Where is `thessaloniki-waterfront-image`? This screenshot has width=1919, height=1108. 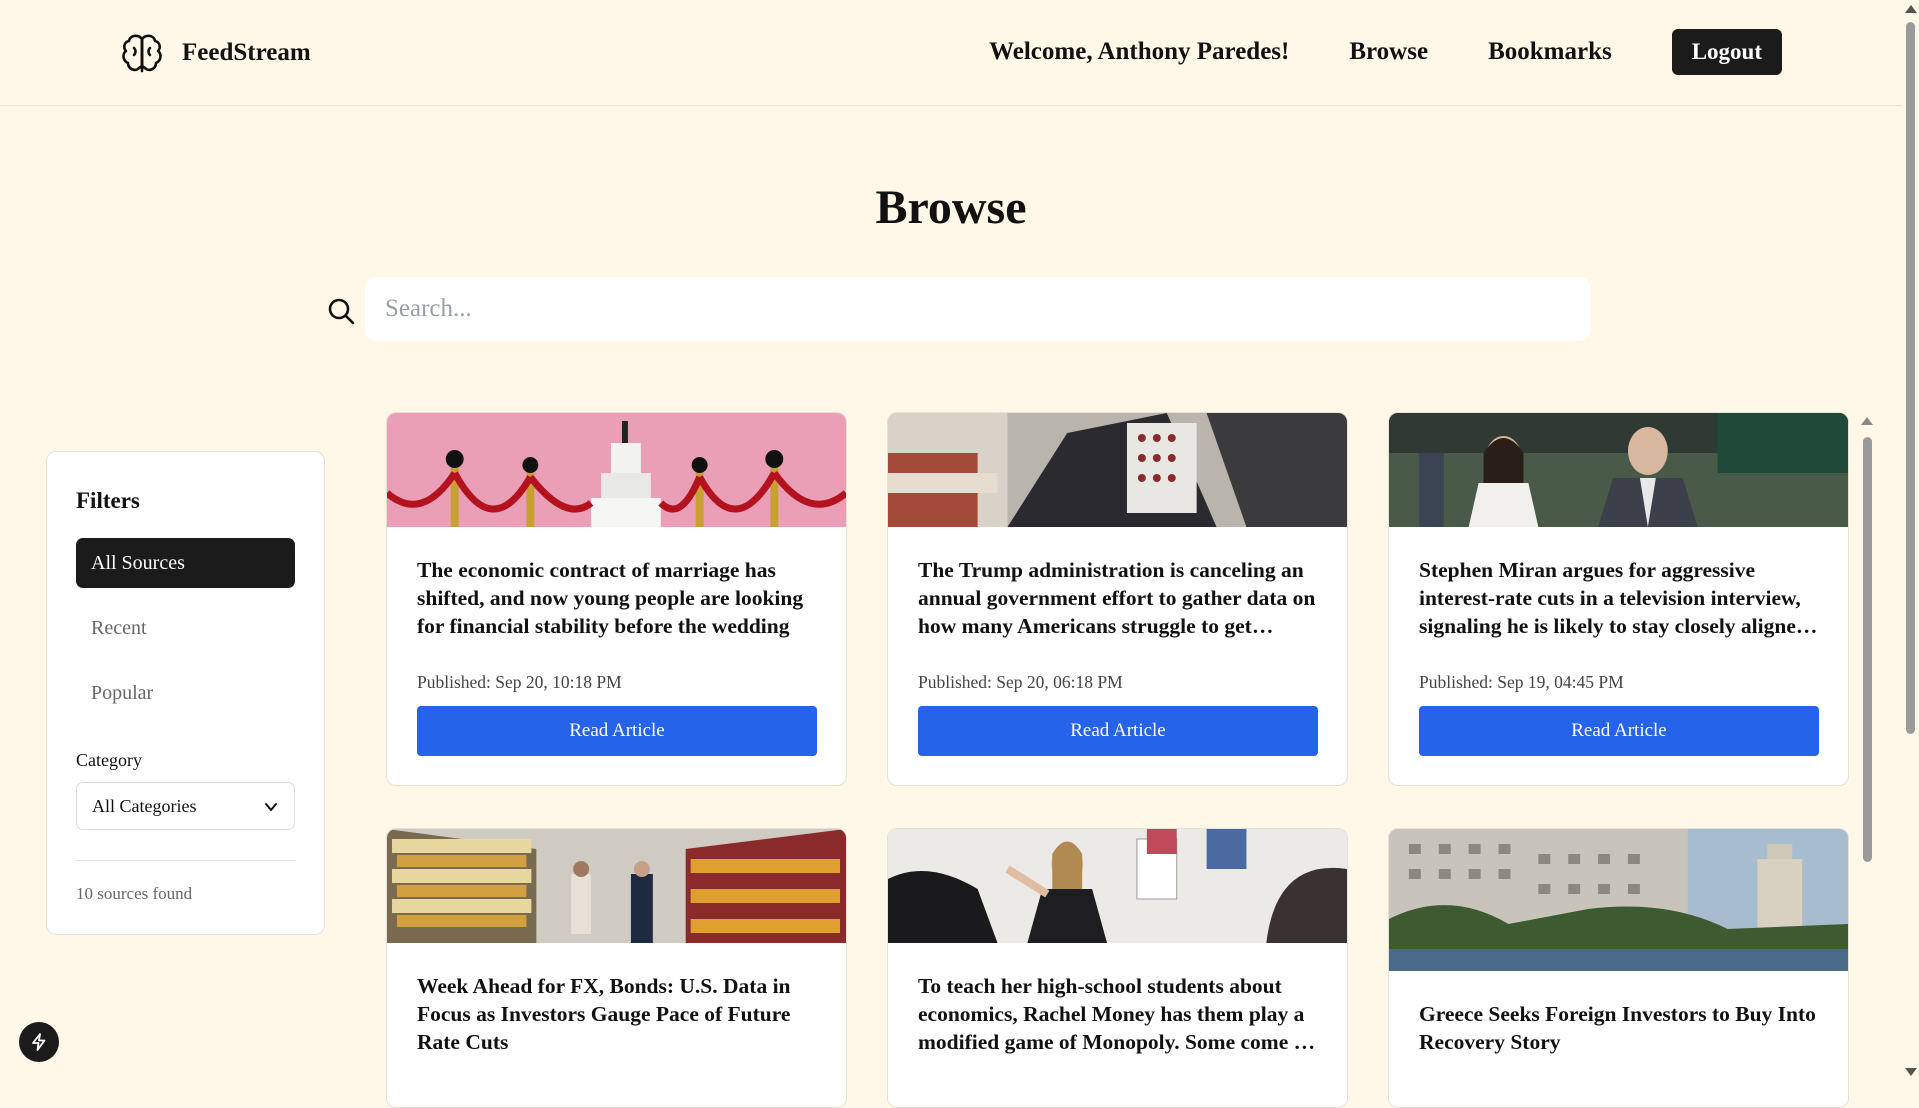 thessaloniki-waterfront-image is located at coordinates (1618, 900).